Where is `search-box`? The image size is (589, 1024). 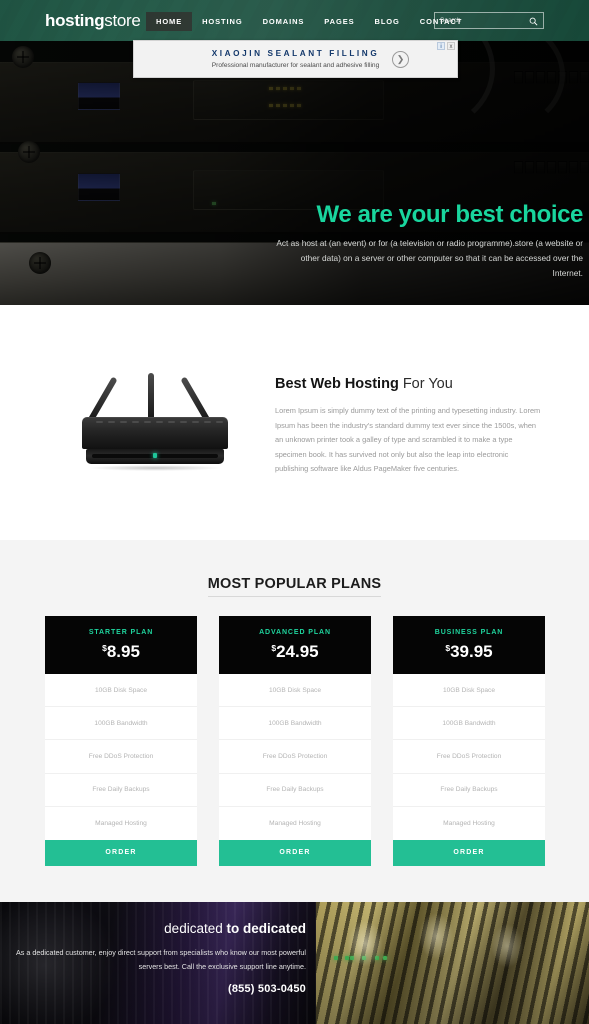
search-box is located at coordinates (489, 20).